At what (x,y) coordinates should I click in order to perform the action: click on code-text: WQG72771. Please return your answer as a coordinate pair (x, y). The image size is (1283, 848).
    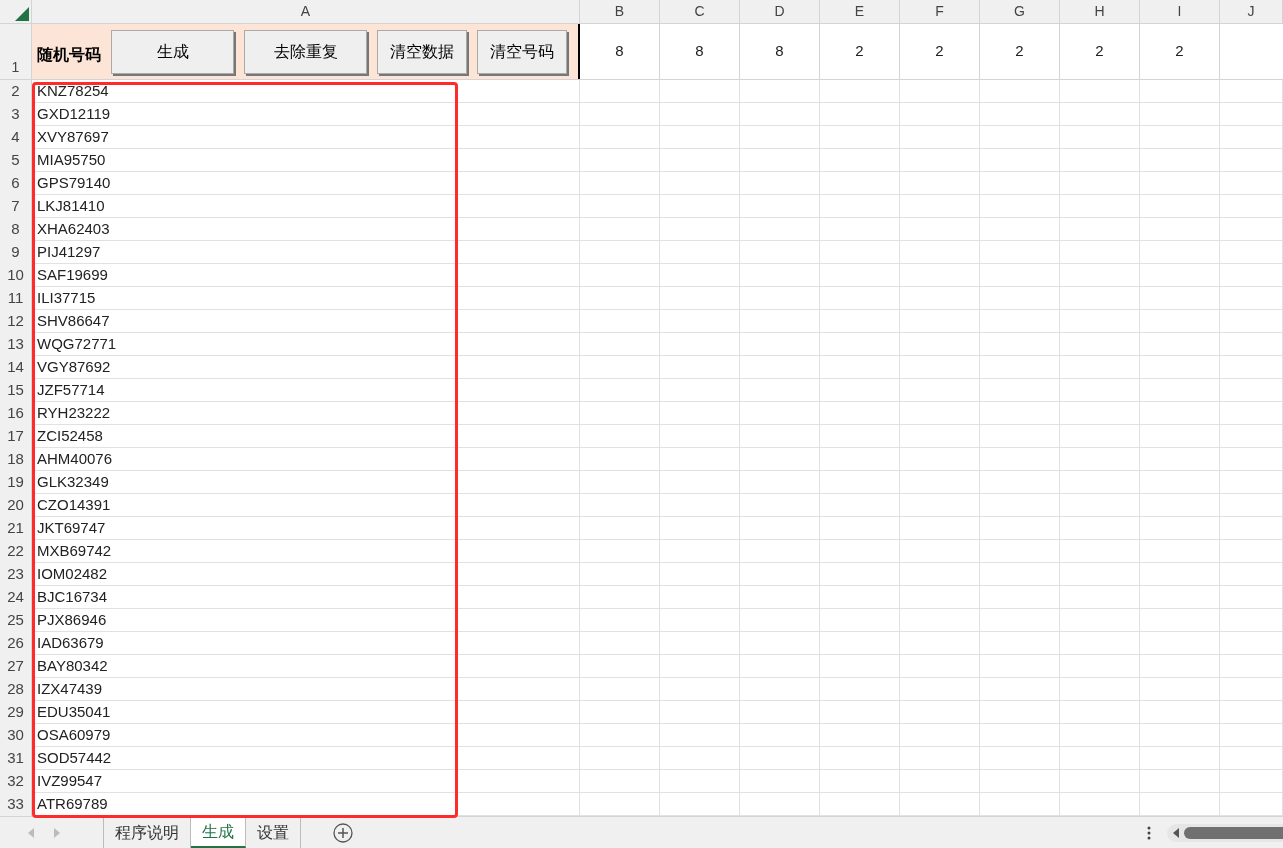
    Looking at the image, I should click on (77, 344).